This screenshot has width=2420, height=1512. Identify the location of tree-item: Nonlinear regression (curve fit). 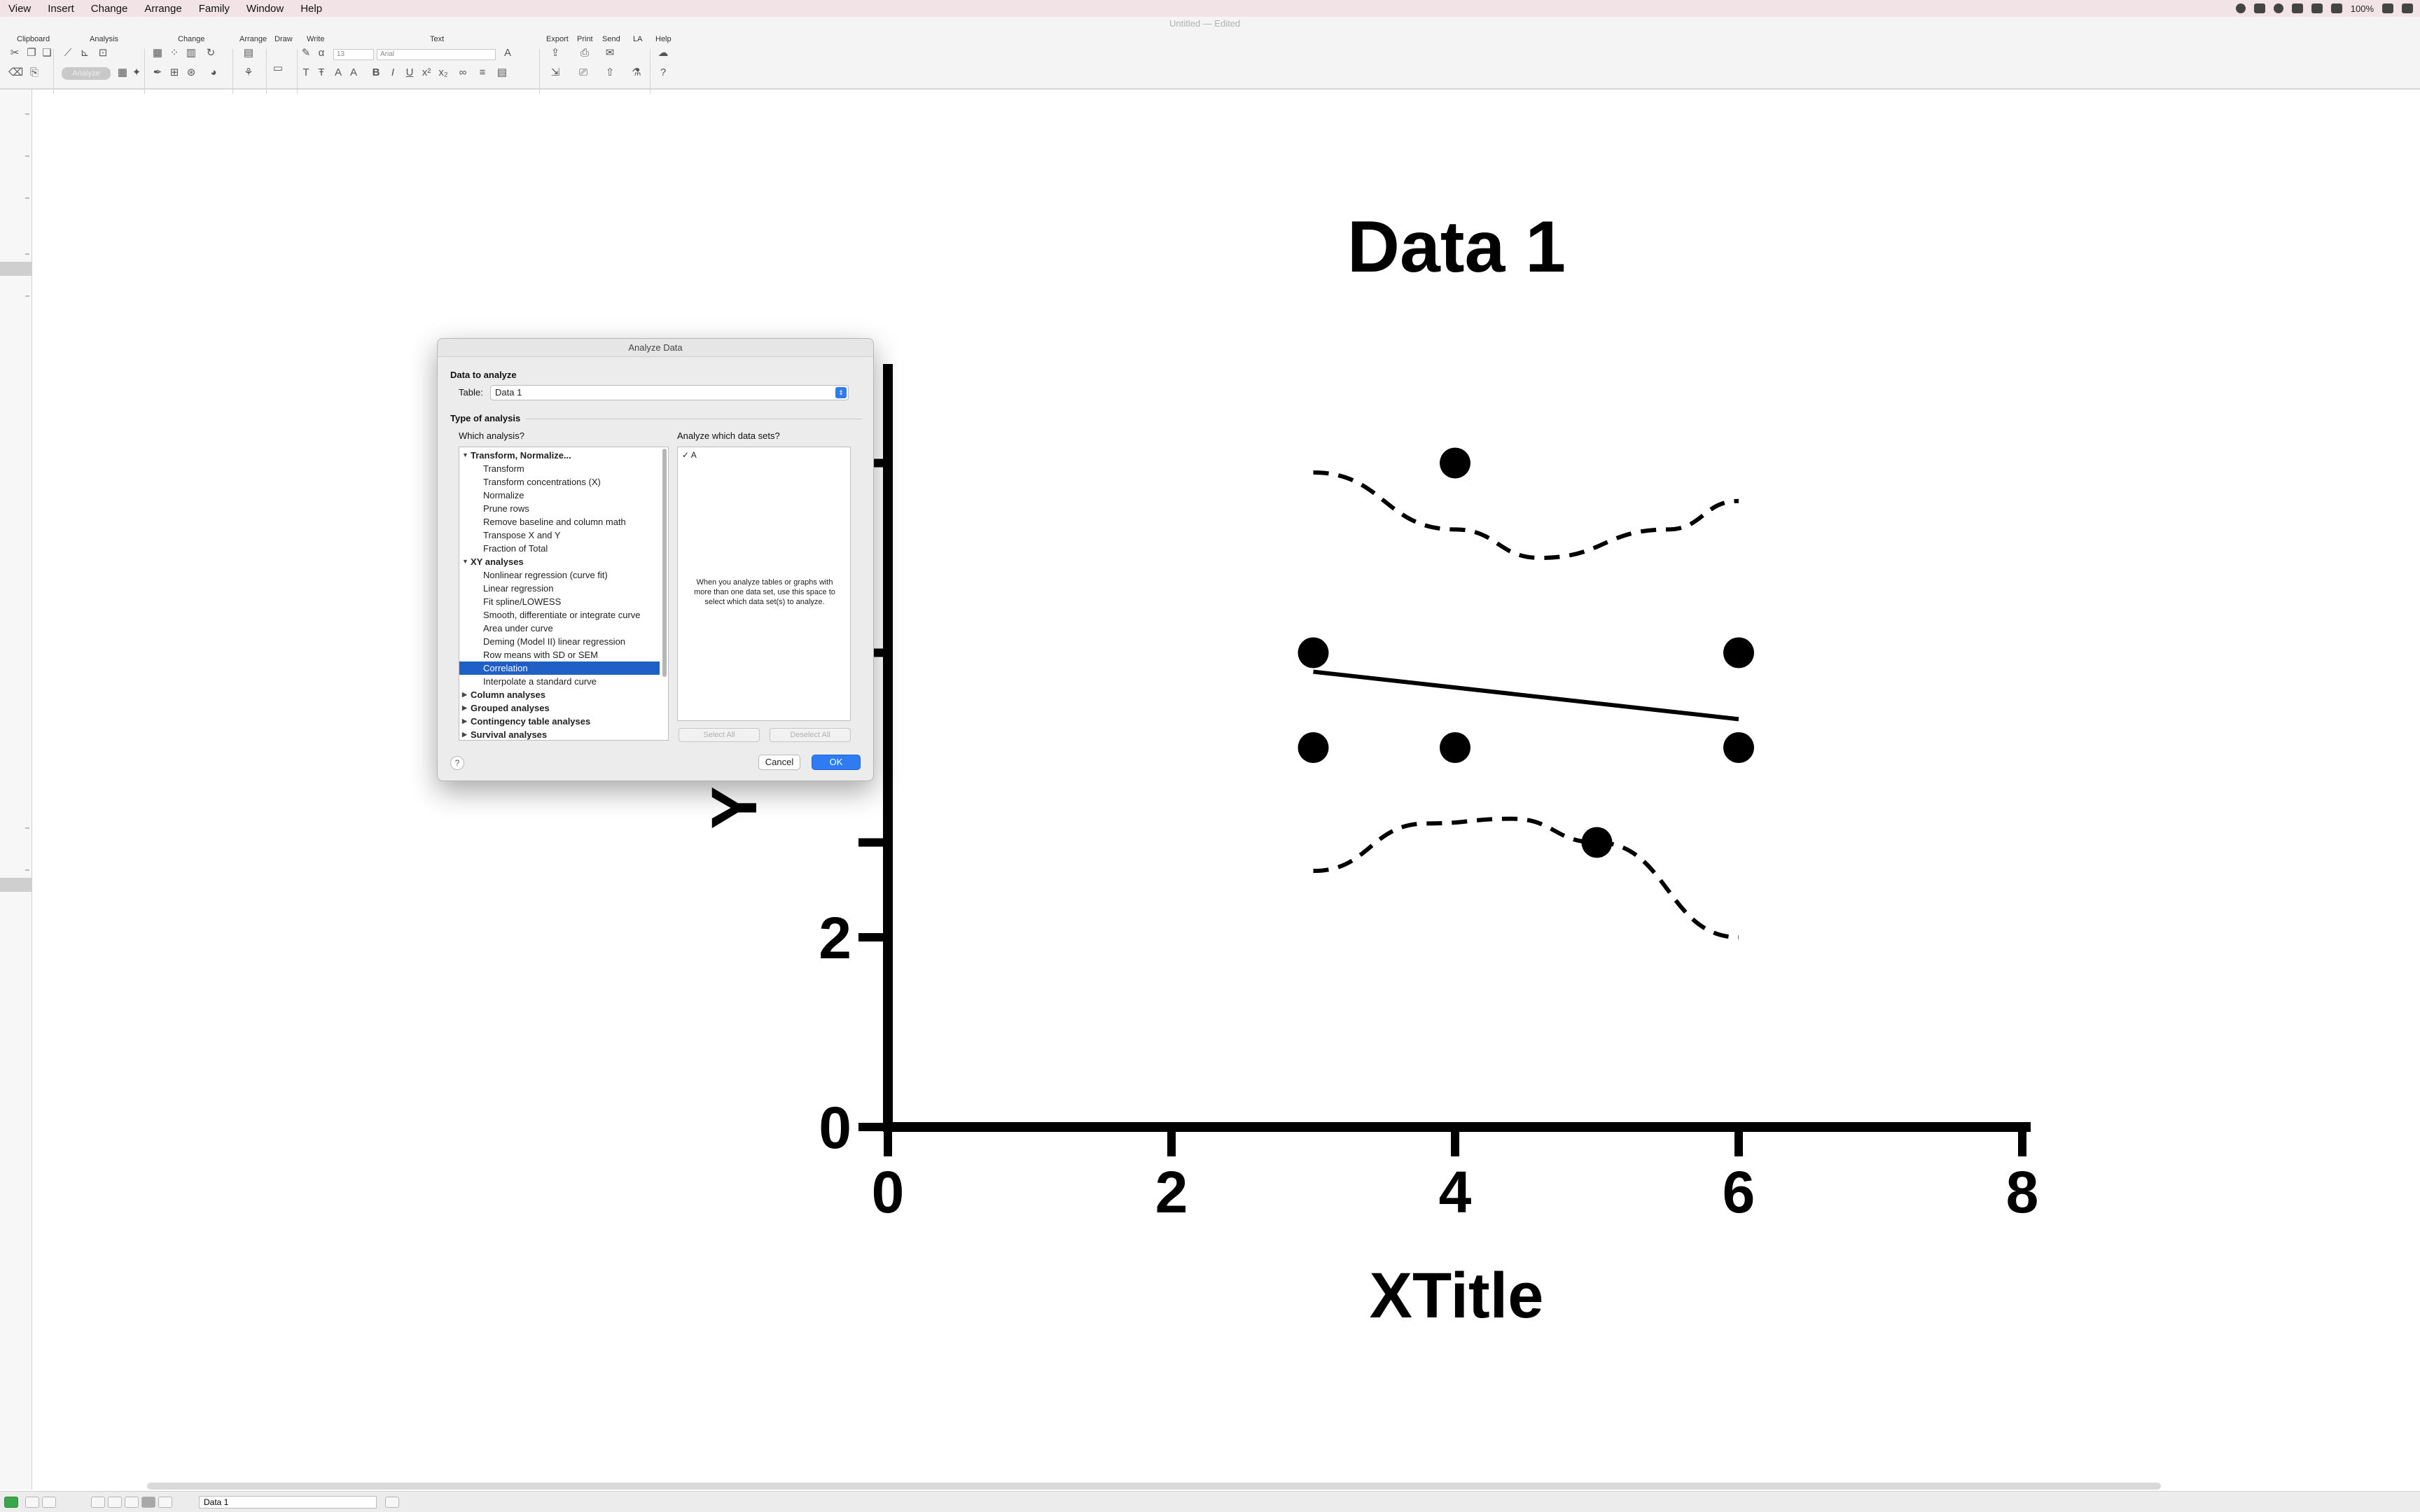
(559, 575).